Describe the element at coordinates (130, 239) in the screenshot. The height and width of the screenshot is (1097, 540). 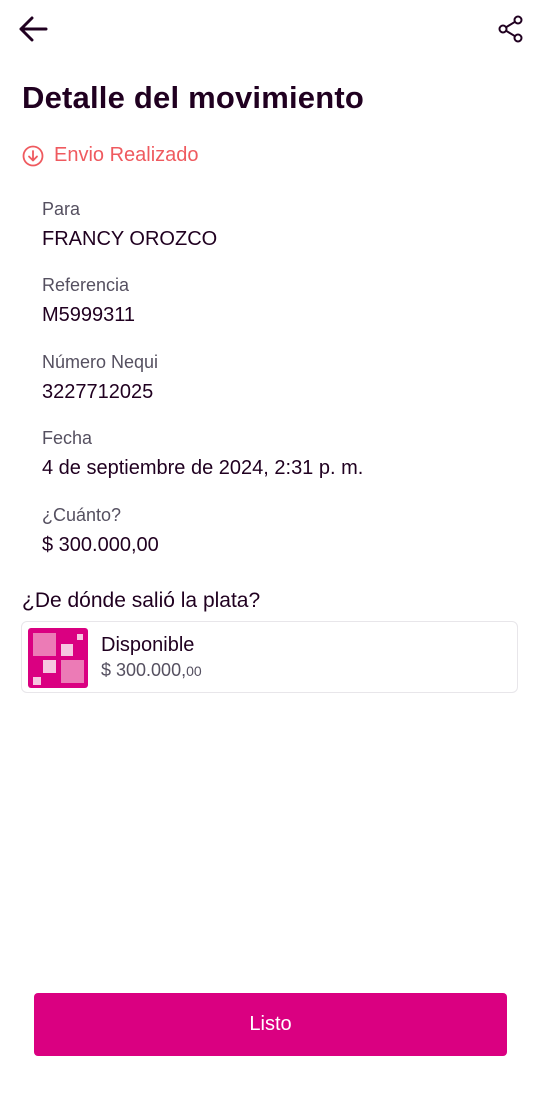
I see `detail-value: FRANCY OROZCO` at that location.